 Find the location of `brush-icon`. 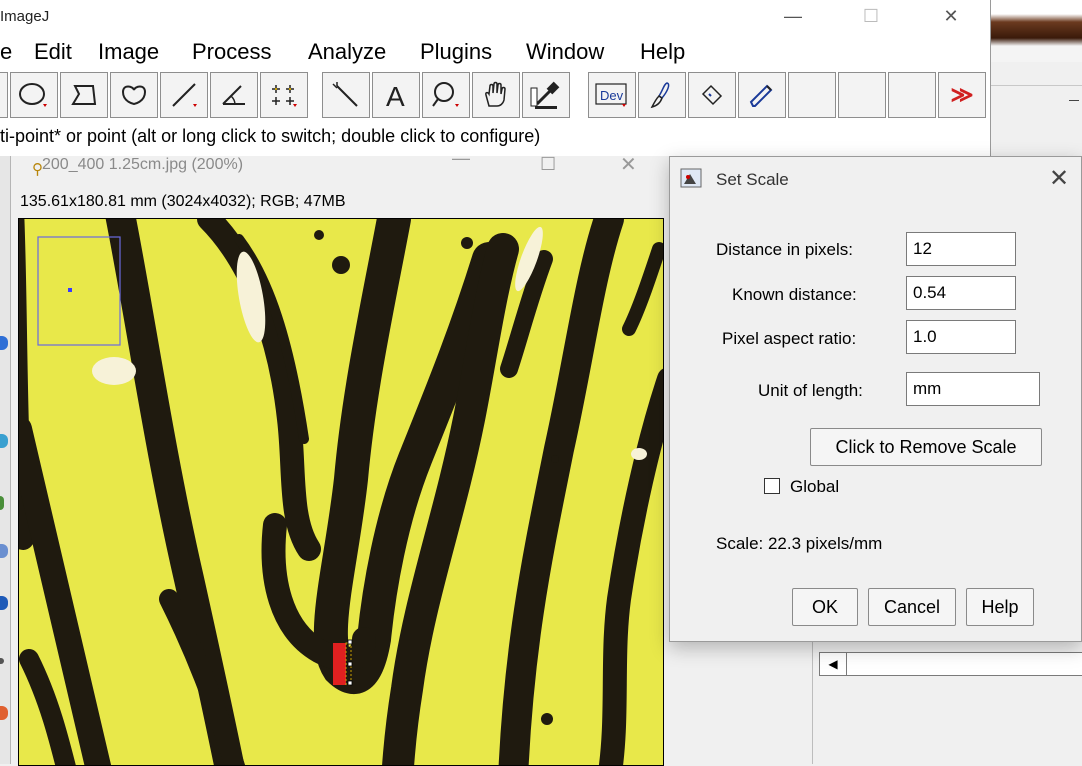

brush-icon is located at coordinates (660, 95).